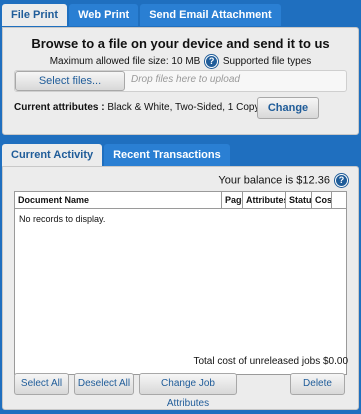 Image resolution: width=361 pixels, height=414 pixels. Describe the element at coordinates (341, 180) in the screenshot. I see `balance-help-icon: ?` at that location.